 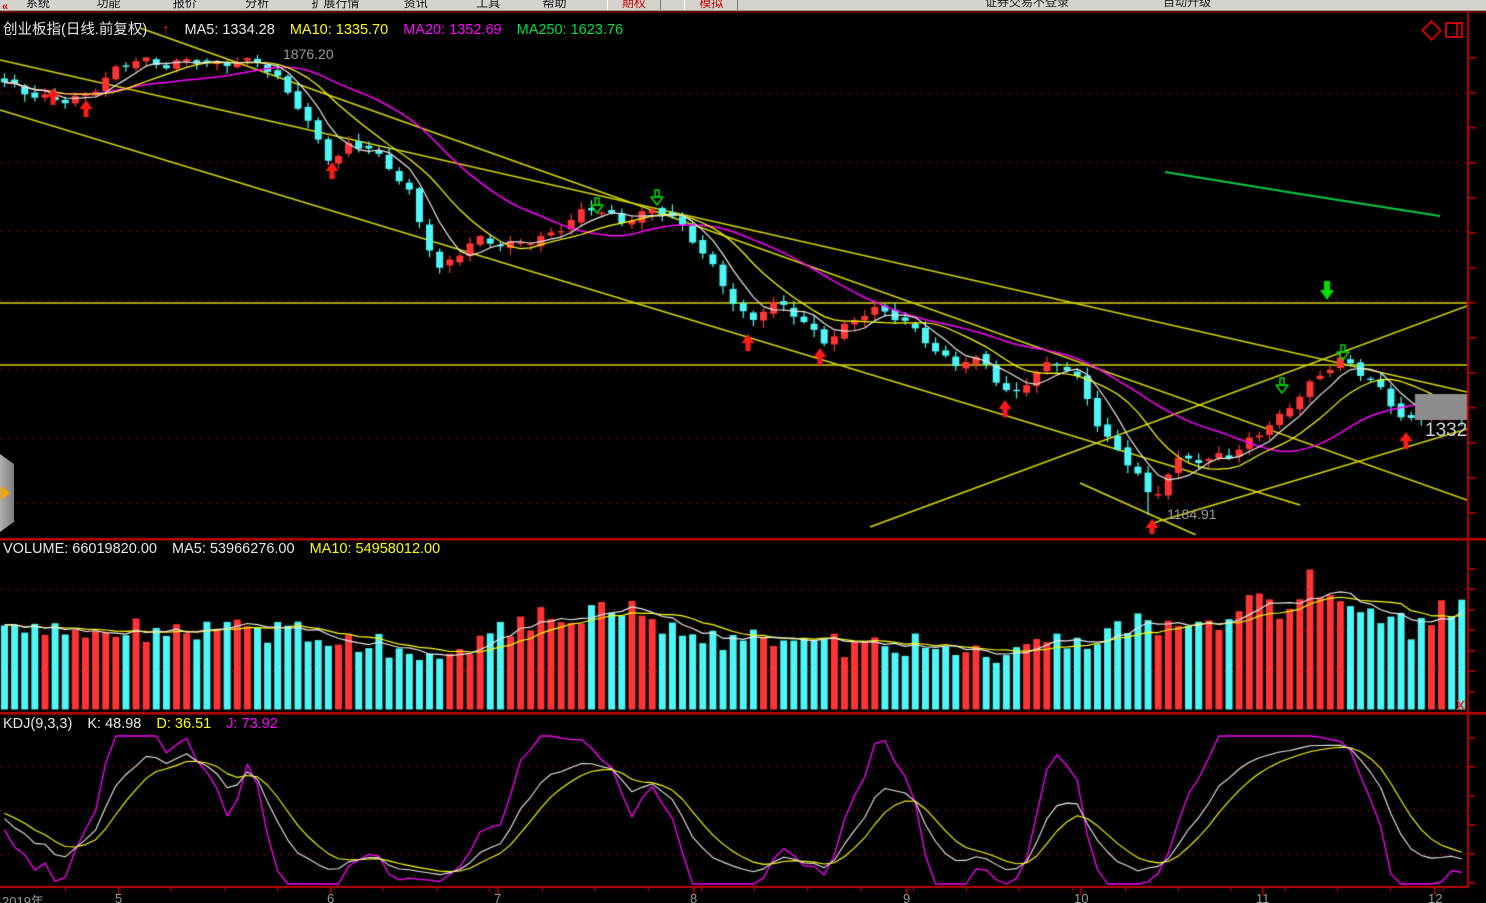 I want to click on menu-item-news: 资讯, so click(x=416, y=5).